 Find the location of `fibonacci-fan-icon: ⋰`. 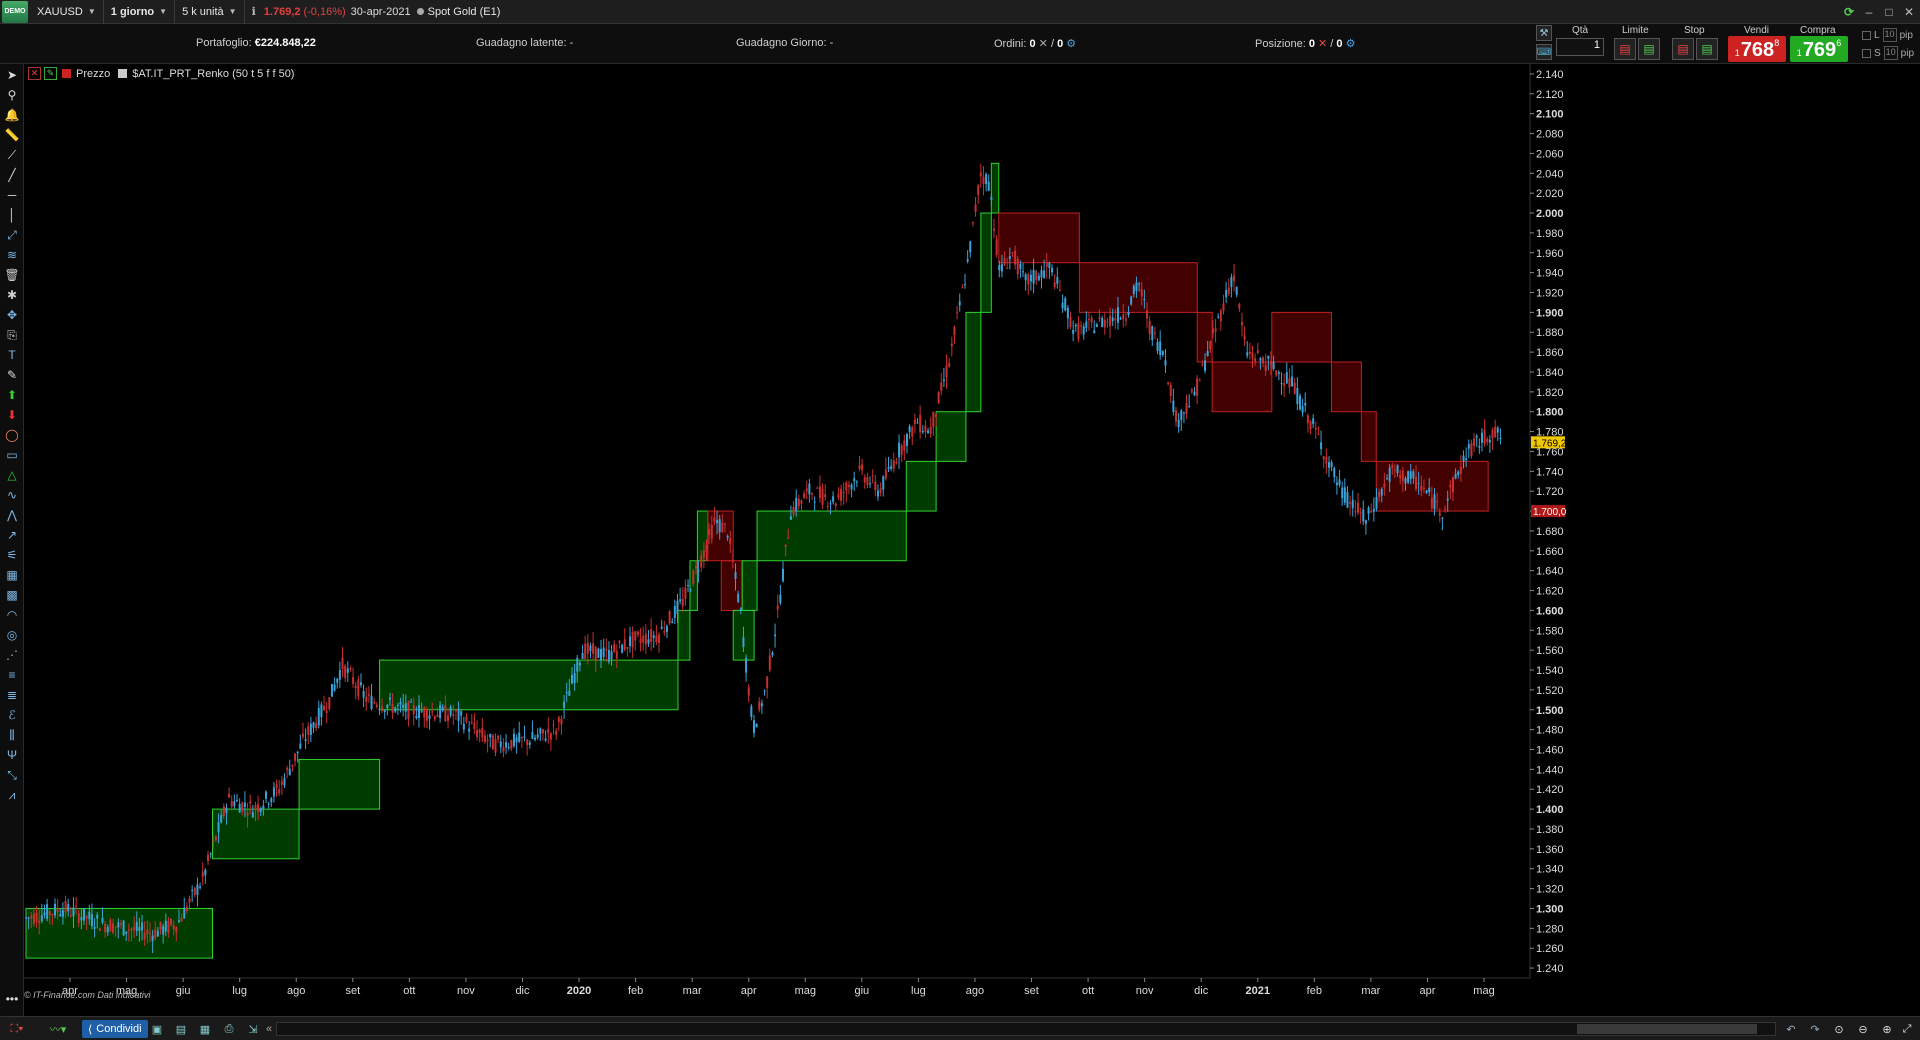

fibonacci-fan-icon: ⋰ is located at coordinates (12, 655).